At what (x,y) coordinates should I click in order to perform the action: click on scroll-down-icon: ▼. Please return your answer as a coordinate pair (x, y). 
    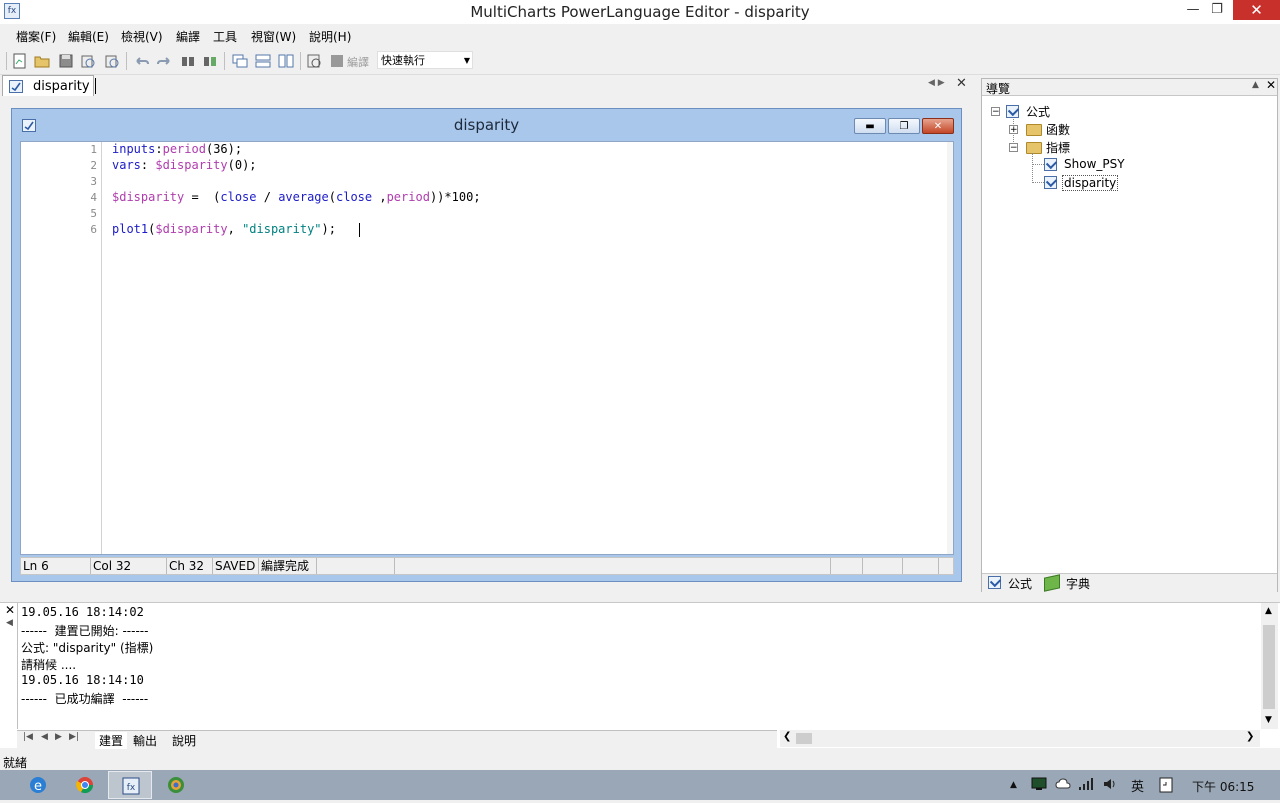
    Looking at the image, I should click on (1268, 720).